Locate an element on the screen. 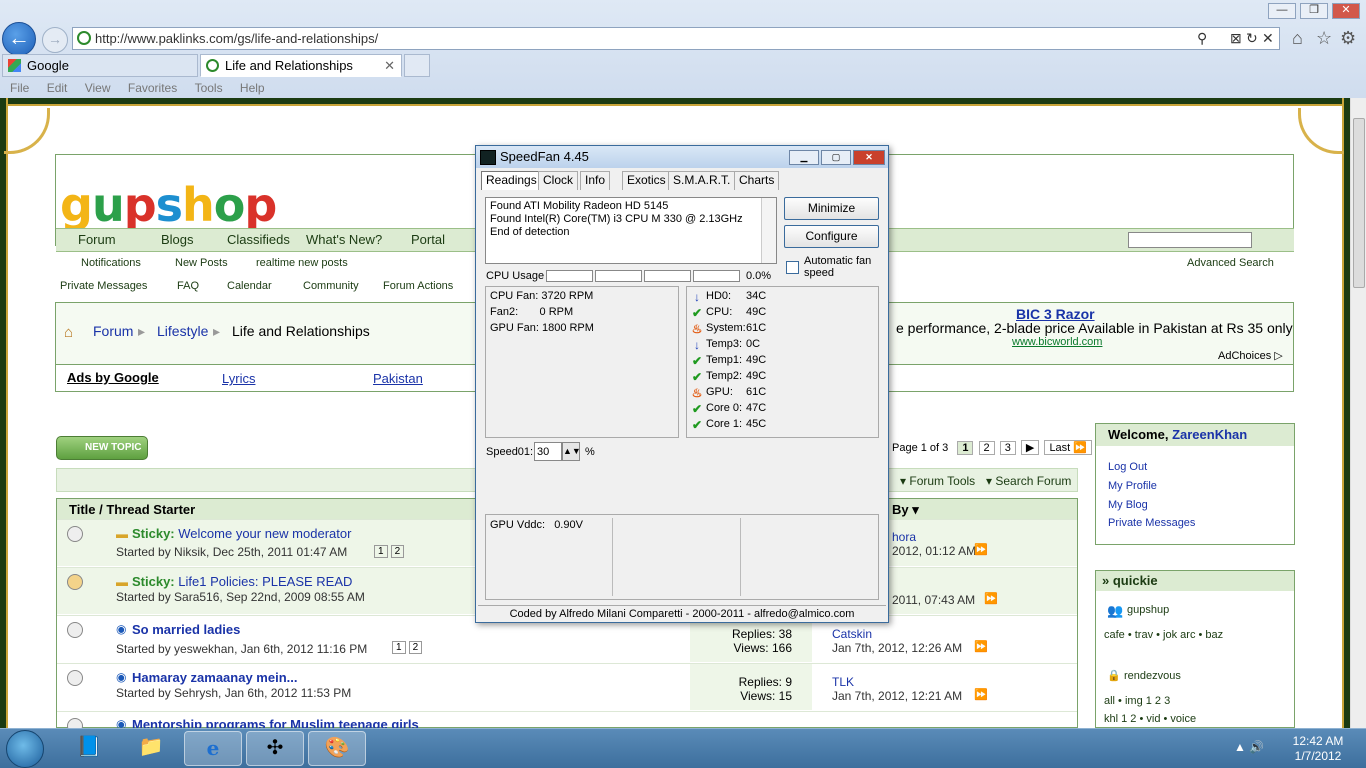 Image resolution: width=1366 pixels, height=768 pixels. forward-button: → is located at coordinates (55, 40).